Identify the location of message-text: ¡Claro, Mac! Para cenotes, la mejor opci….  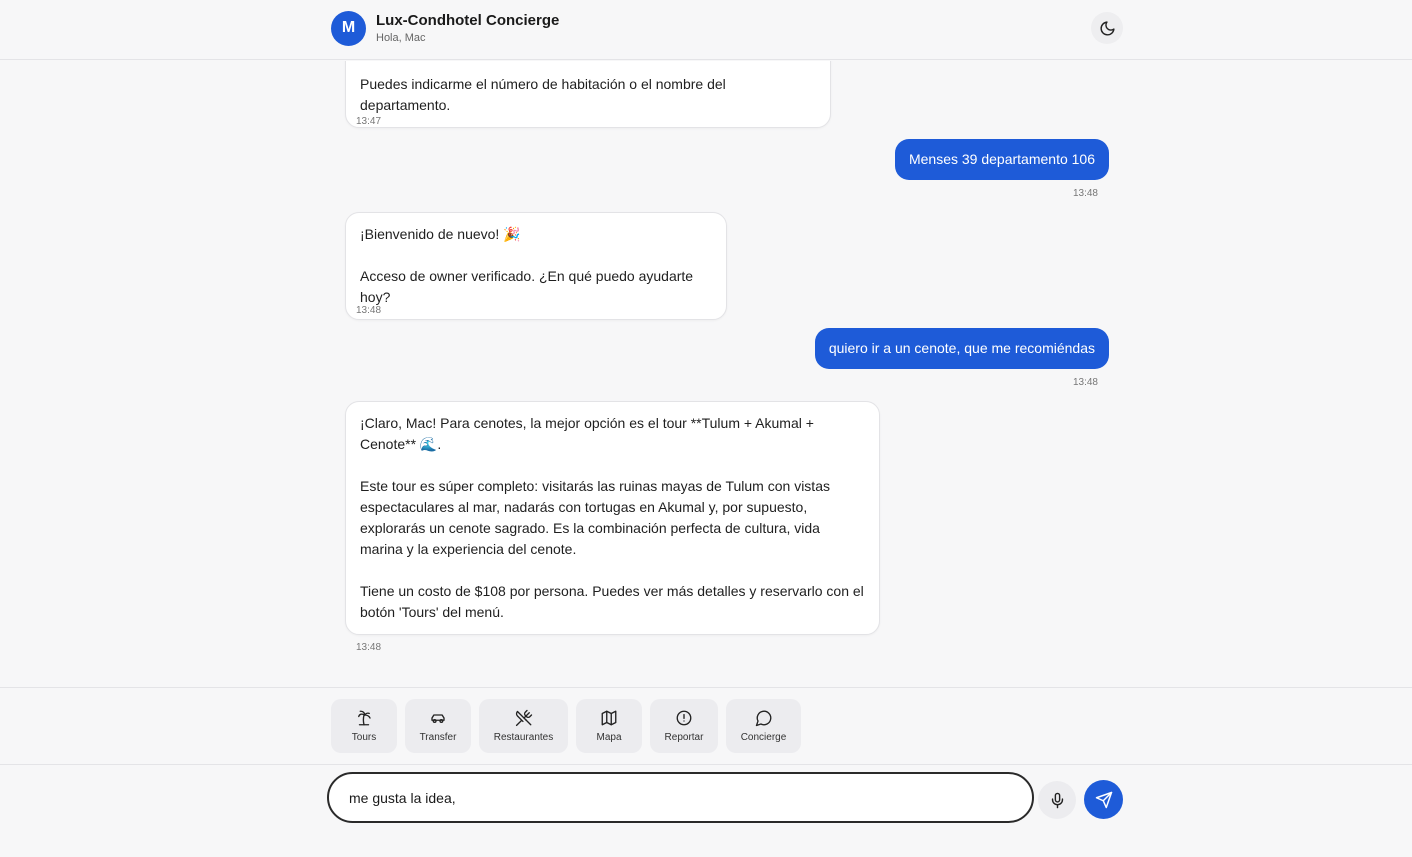
(612, 517).